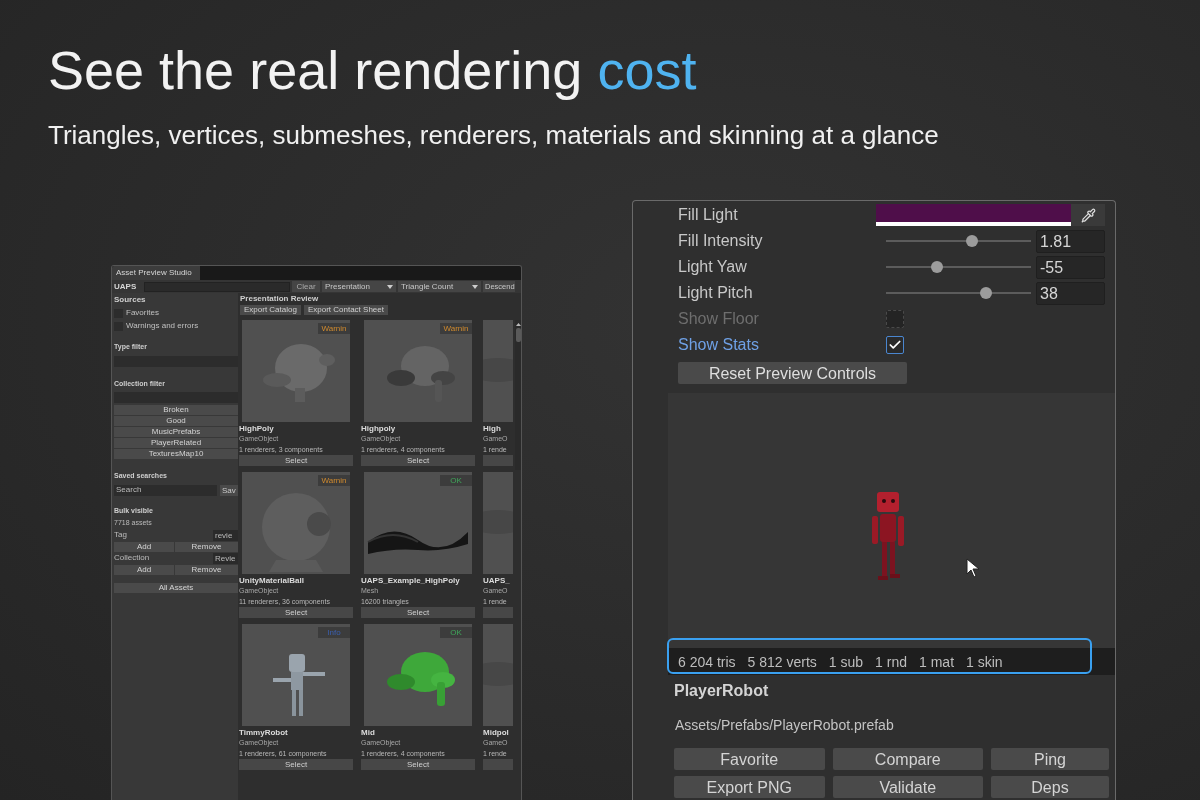 The image size is (1200, 800). I want to click on window-tab: Asset Preview Studio, so click(156, 273).